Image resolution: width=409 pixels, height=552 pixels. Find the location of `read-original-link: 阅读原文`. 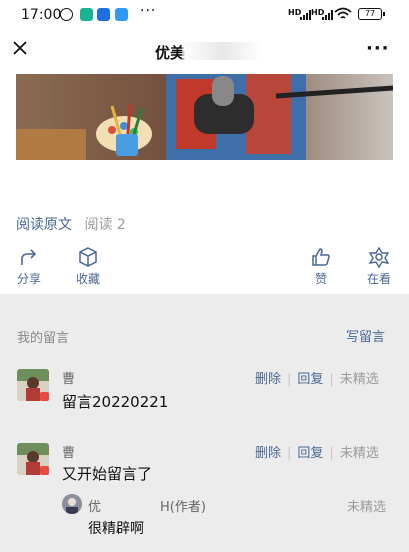

read-original-link: 阅读原文 is located at coordinates (44, 225).